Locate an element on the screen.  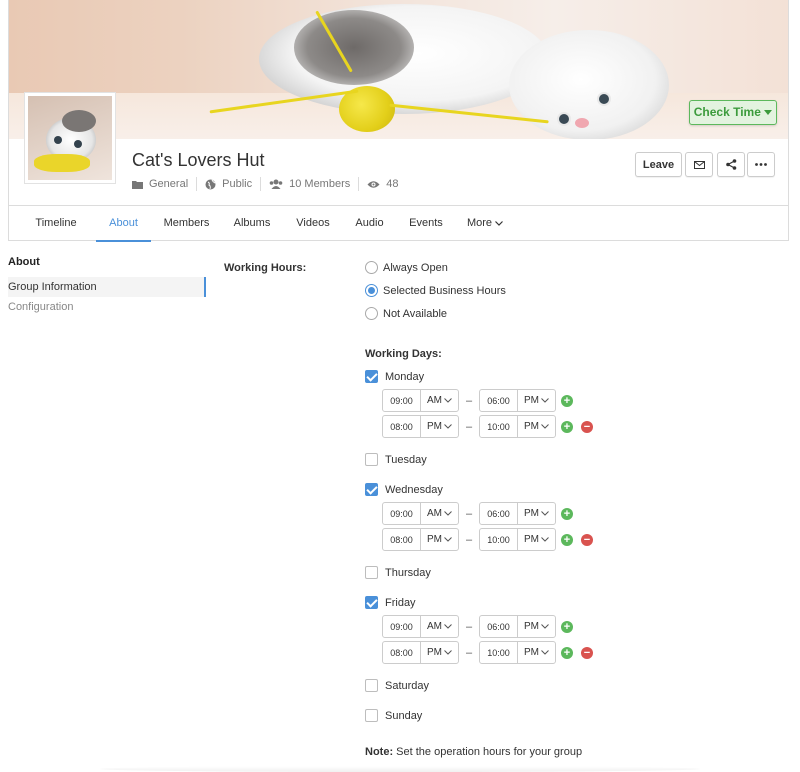
day-saturday: Saturday is located at coordinates (397, 685).